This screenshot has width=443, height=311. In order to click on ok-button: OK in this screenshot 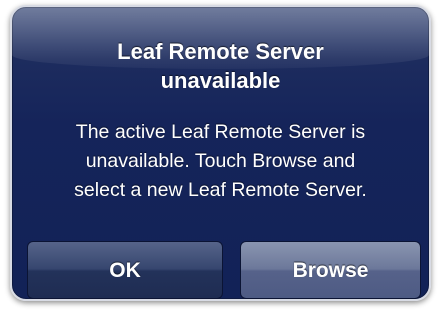, I will do `click(125, 270)`.